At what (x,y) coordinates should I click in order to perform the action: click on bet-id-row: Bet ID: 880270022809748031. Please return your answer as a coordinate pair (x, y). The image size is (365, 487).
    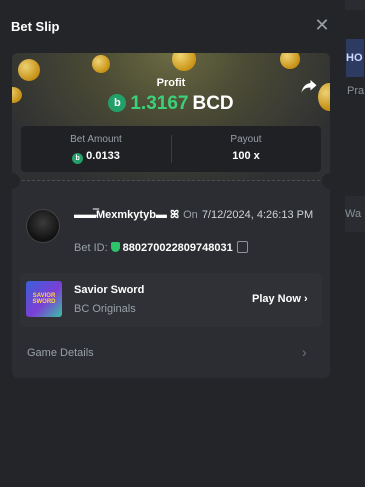
    Looking at the image, I should click on (161, 247).